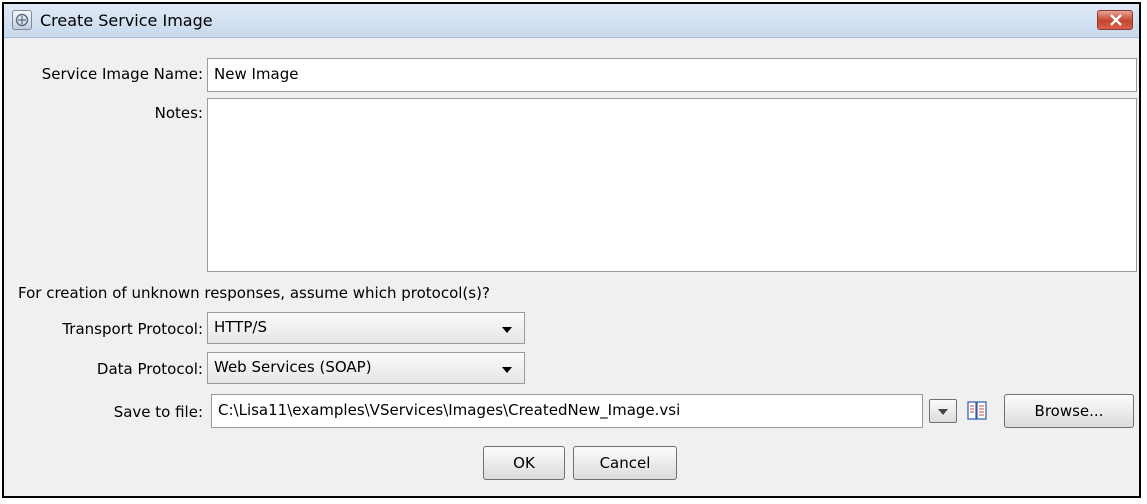  Describe the element at coordinates (22, 20) in the screenshot. I see `service-image-app-icon` at that location.